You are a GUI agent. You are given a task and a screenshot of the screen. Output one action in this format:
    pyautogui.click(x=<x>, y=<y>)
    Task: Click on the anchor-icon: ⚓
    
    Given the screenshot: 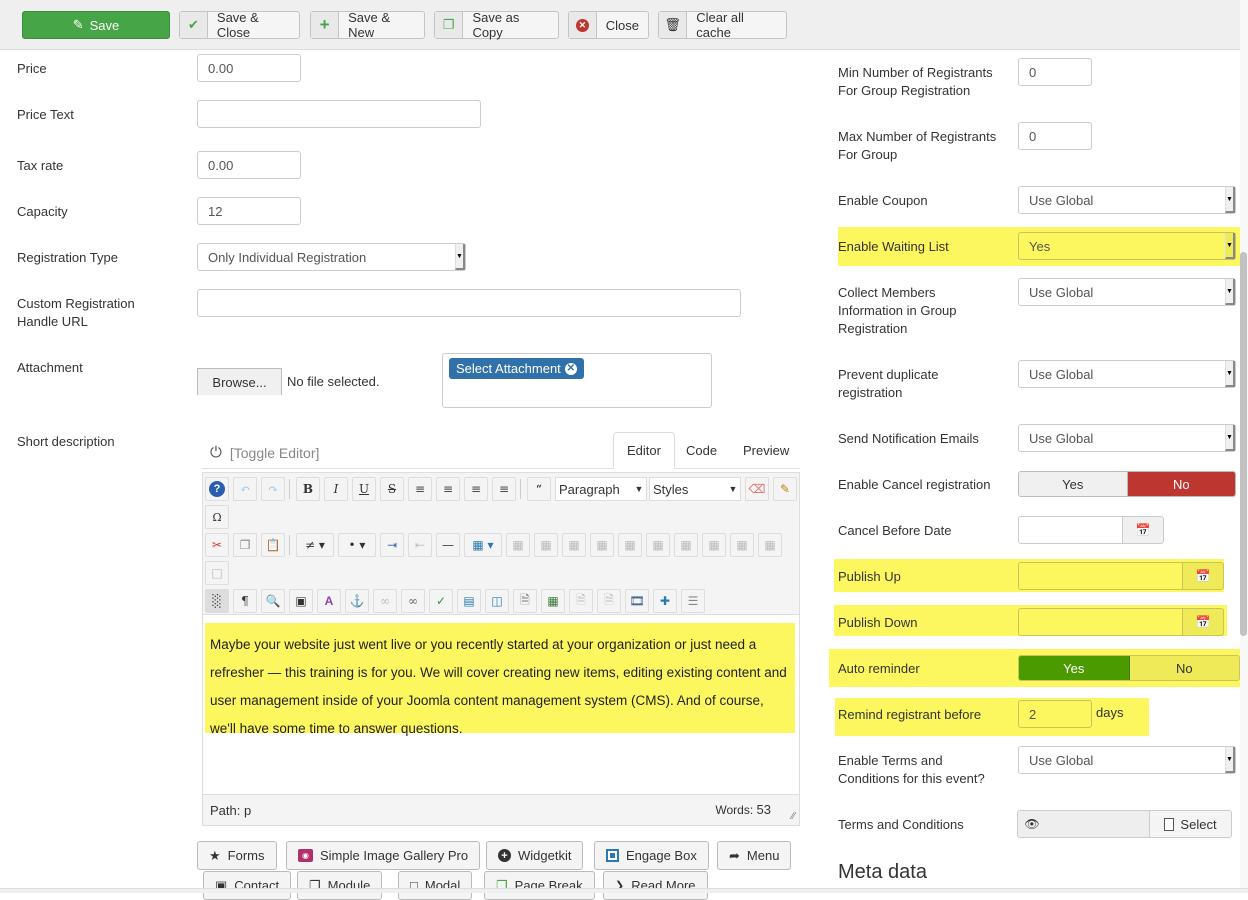 What is the action you would take?
    pyautogui.click(x=357, y=601)
    